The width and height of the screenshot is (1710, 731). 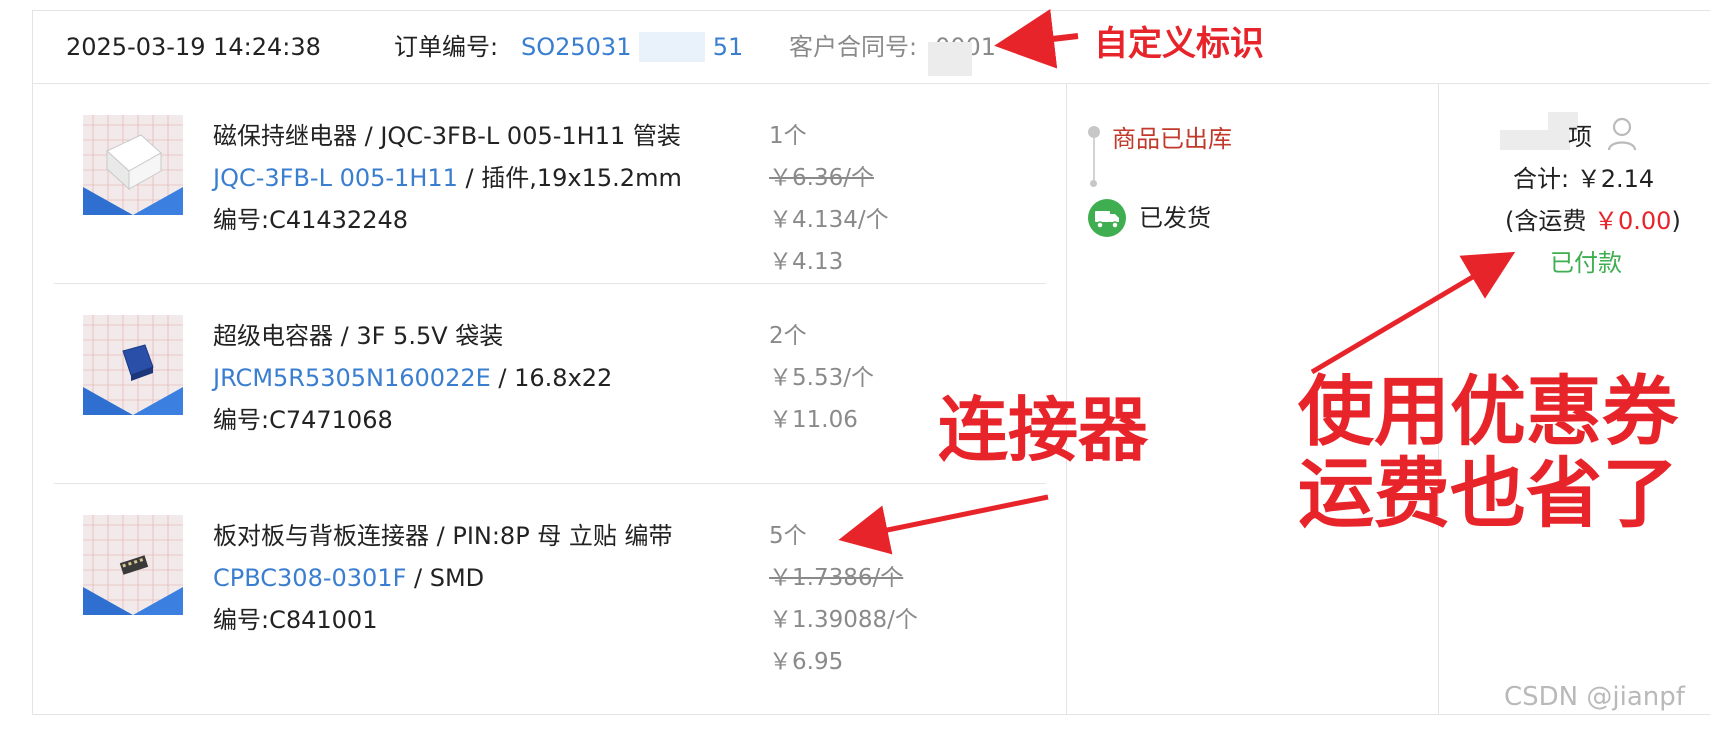 I want to click on arrow-to-contract, so click(x=1036, y=39).